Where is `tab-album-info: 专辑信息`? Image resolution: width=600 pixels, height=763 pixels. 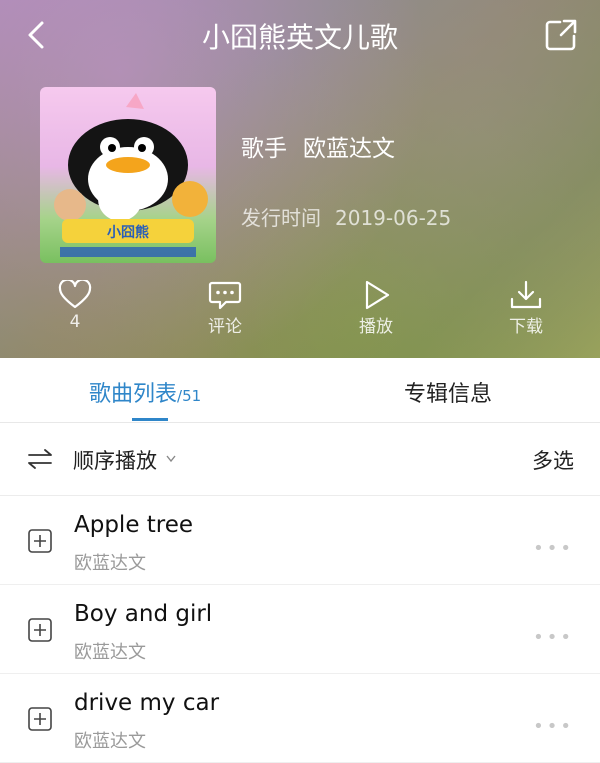 tab-album-info: 专辑信息 is located at coordinates (448, 392).